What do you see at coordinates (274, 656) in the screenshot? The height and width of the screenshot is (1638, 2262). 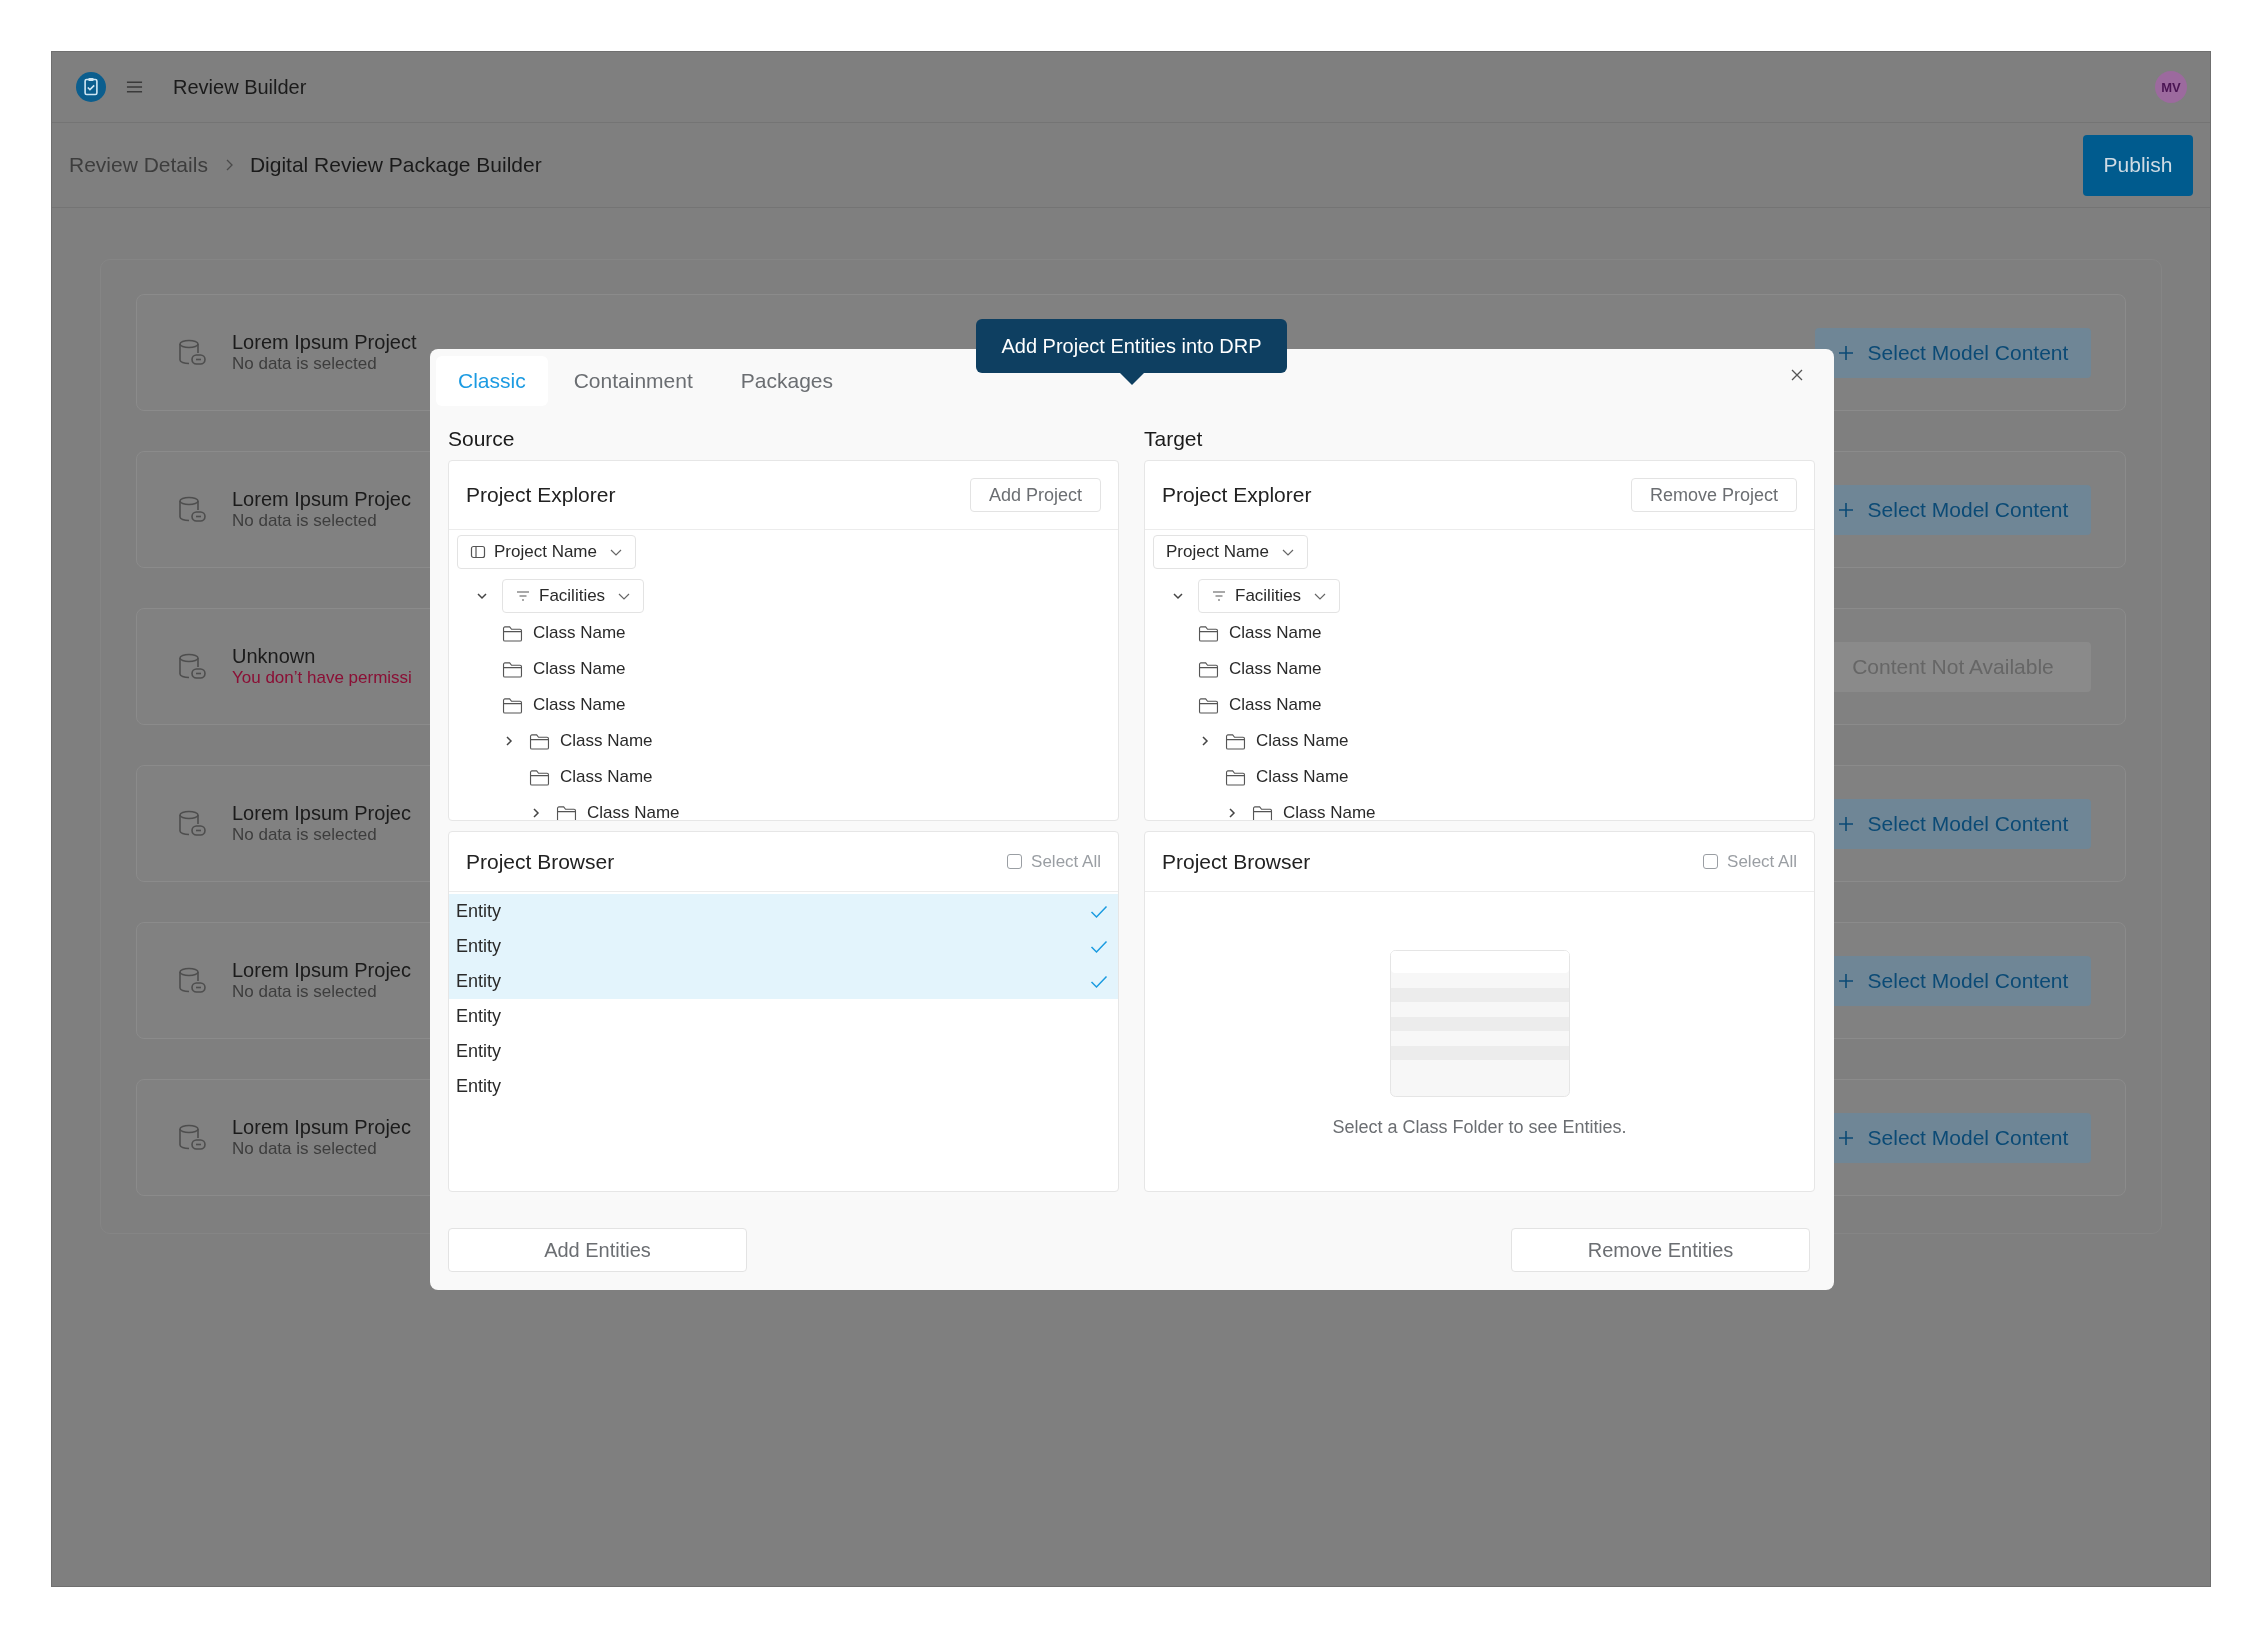 I see `project-name: Unknown` at bounding box center [274, 656].